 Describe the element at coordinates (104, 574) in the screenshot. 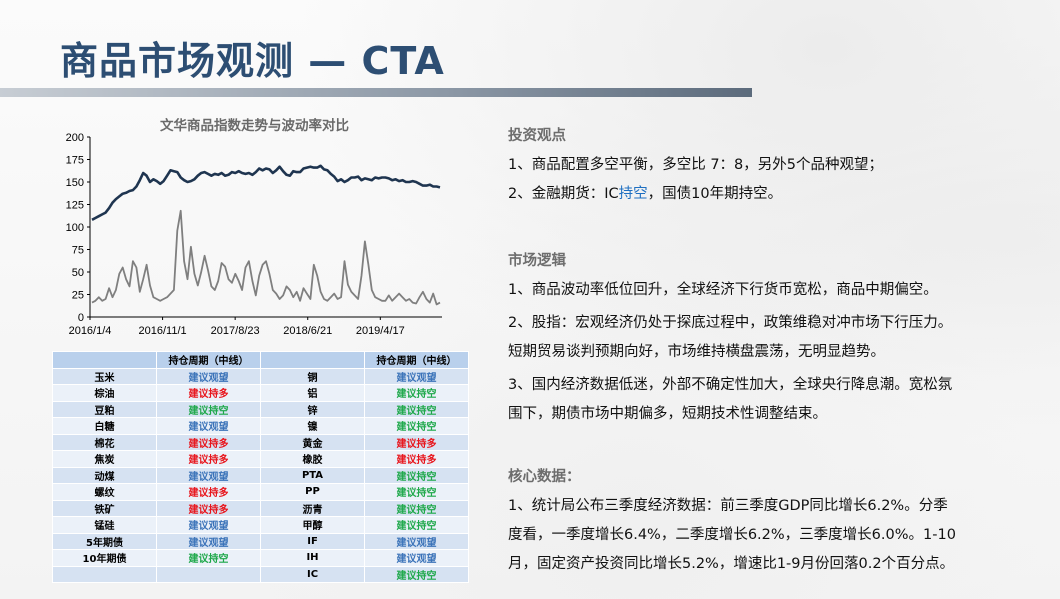

I see `commodity-name` at that location.